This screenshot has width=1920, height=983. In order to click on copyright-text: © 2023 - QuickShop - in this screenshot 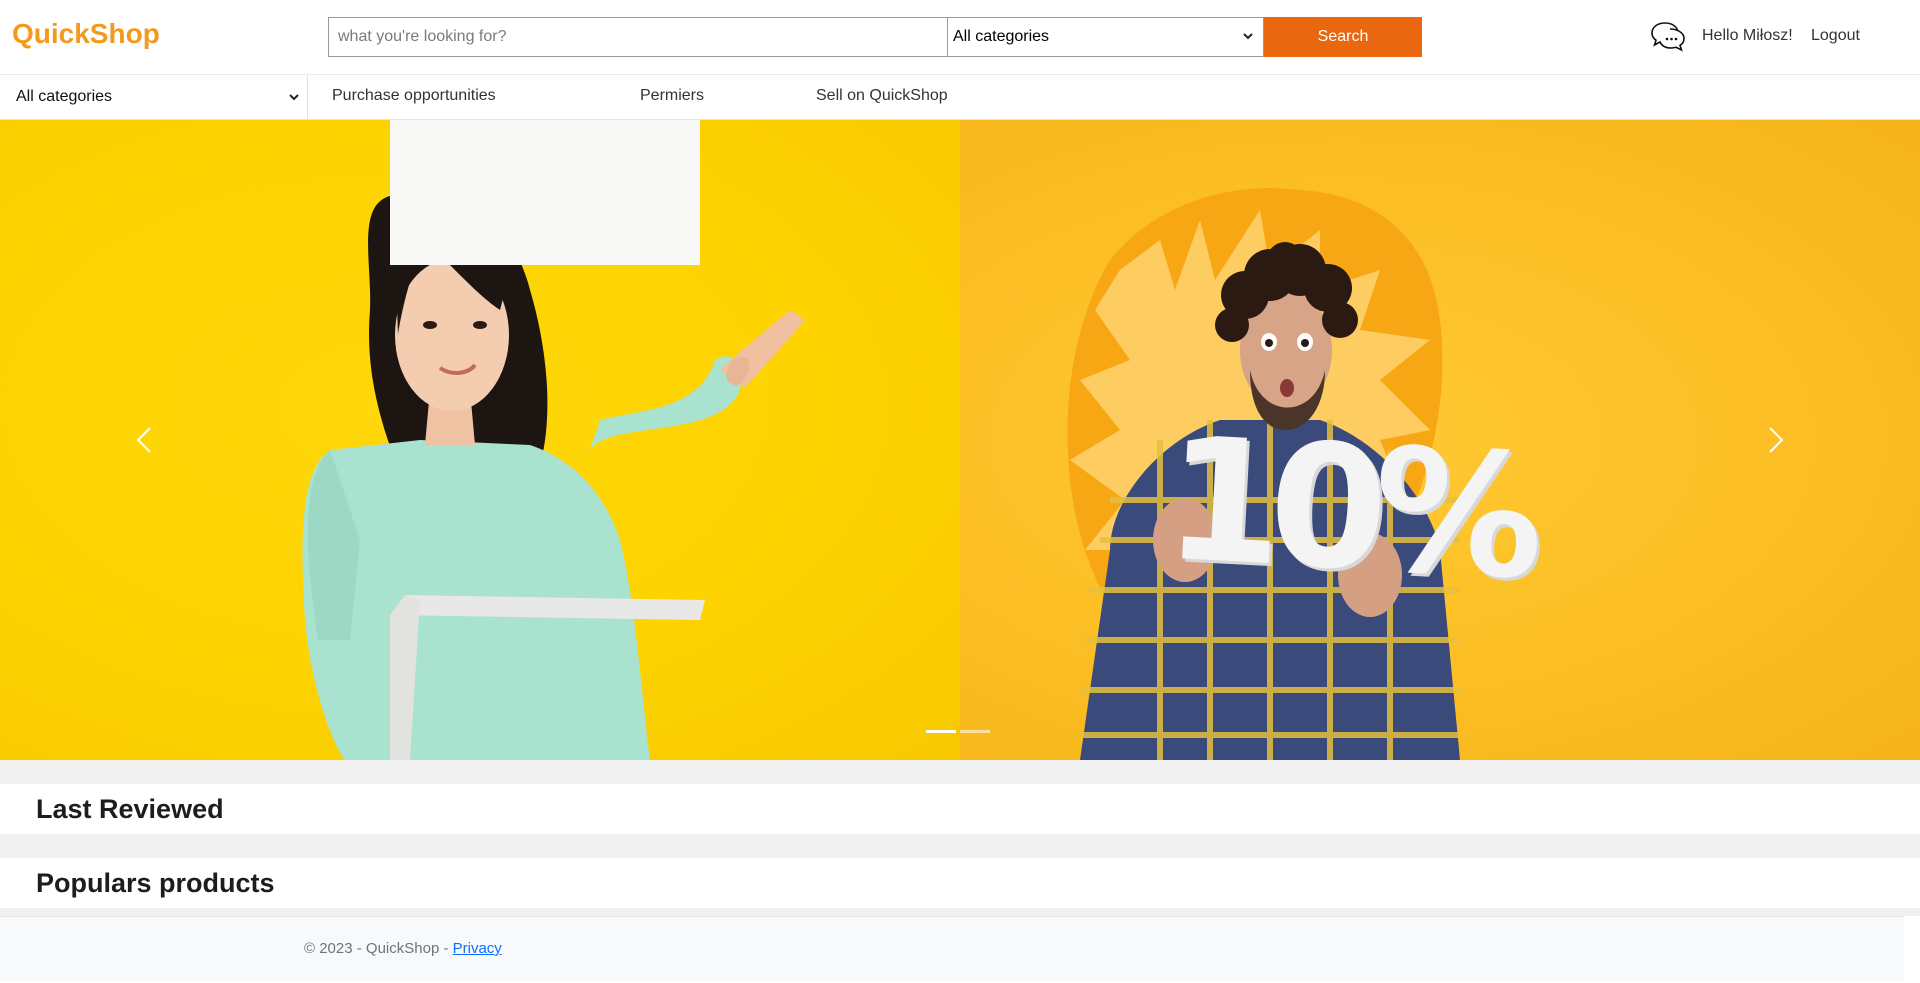, I will do `click(378, 948)`.